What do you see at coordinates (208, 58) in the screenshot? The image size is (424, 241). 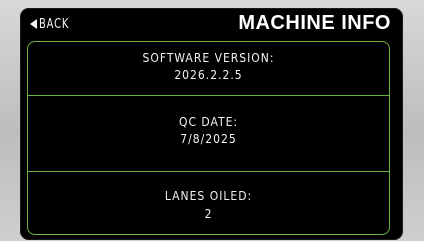 I see `software-version-label: SOFTWARE VERSION:` at bounding box center [208, 58].